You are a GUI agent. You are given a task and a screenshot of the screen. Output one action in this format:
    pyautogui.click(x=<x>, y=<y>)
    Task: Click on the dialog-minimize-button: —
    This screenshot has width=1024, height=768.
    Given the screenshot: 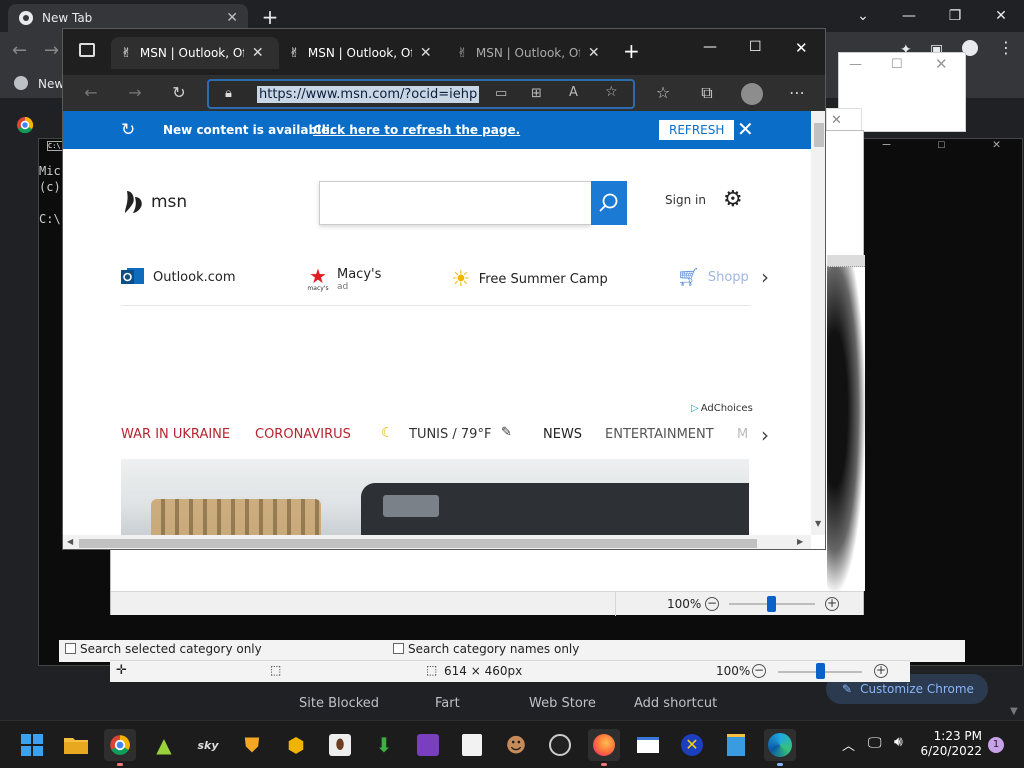 What is the action you would take?
    pyautogui.click(x=855, y=64)
    